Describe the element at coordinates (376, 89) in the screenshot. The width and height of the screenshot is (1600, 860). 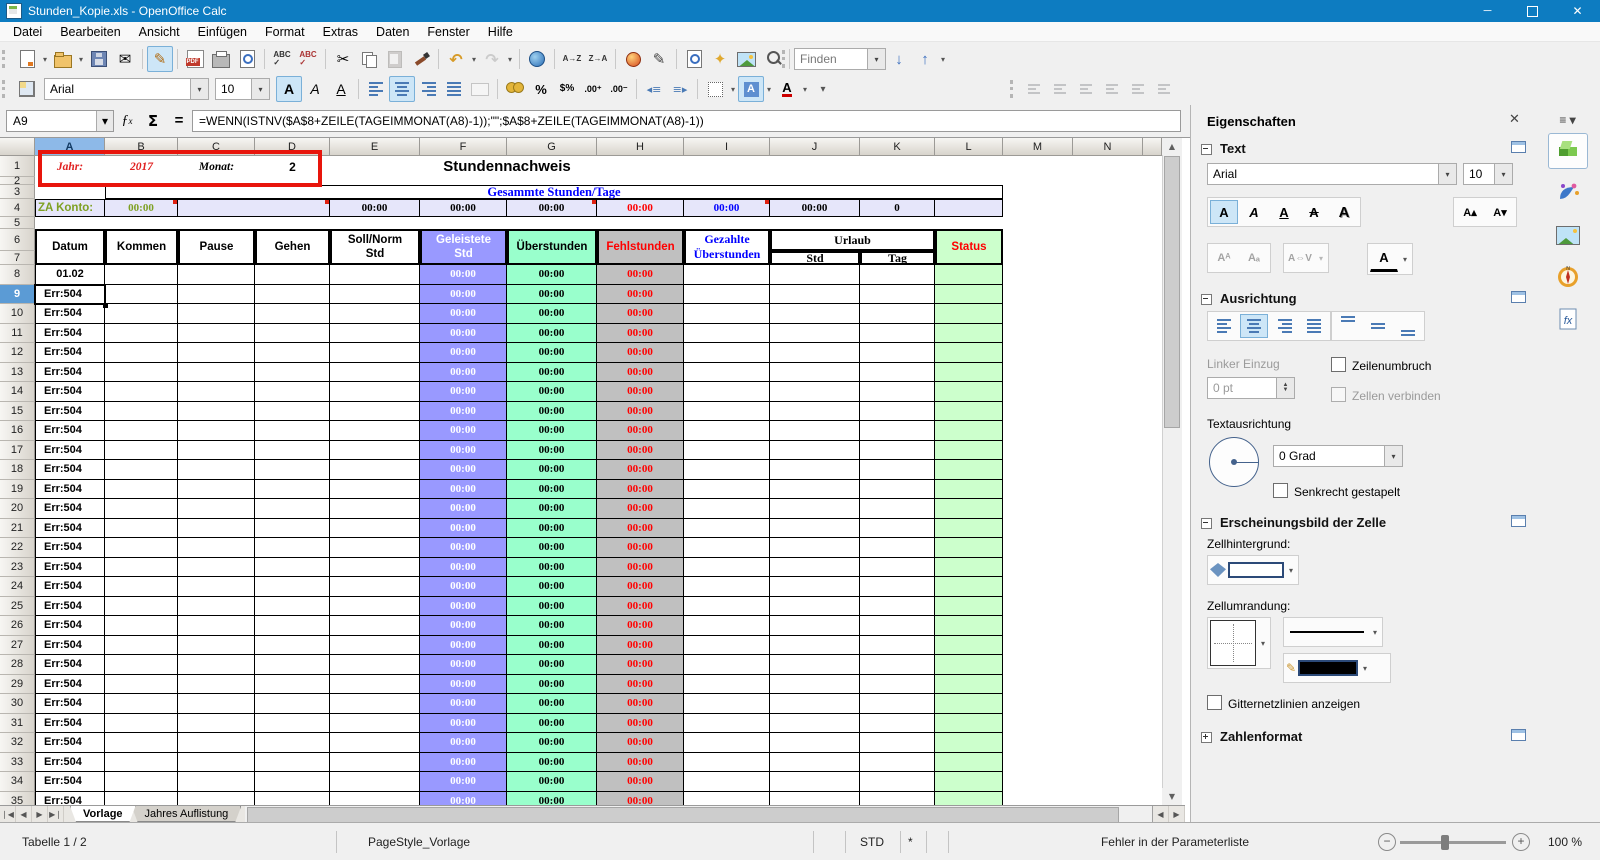
I see `align-left-icon` at that location.